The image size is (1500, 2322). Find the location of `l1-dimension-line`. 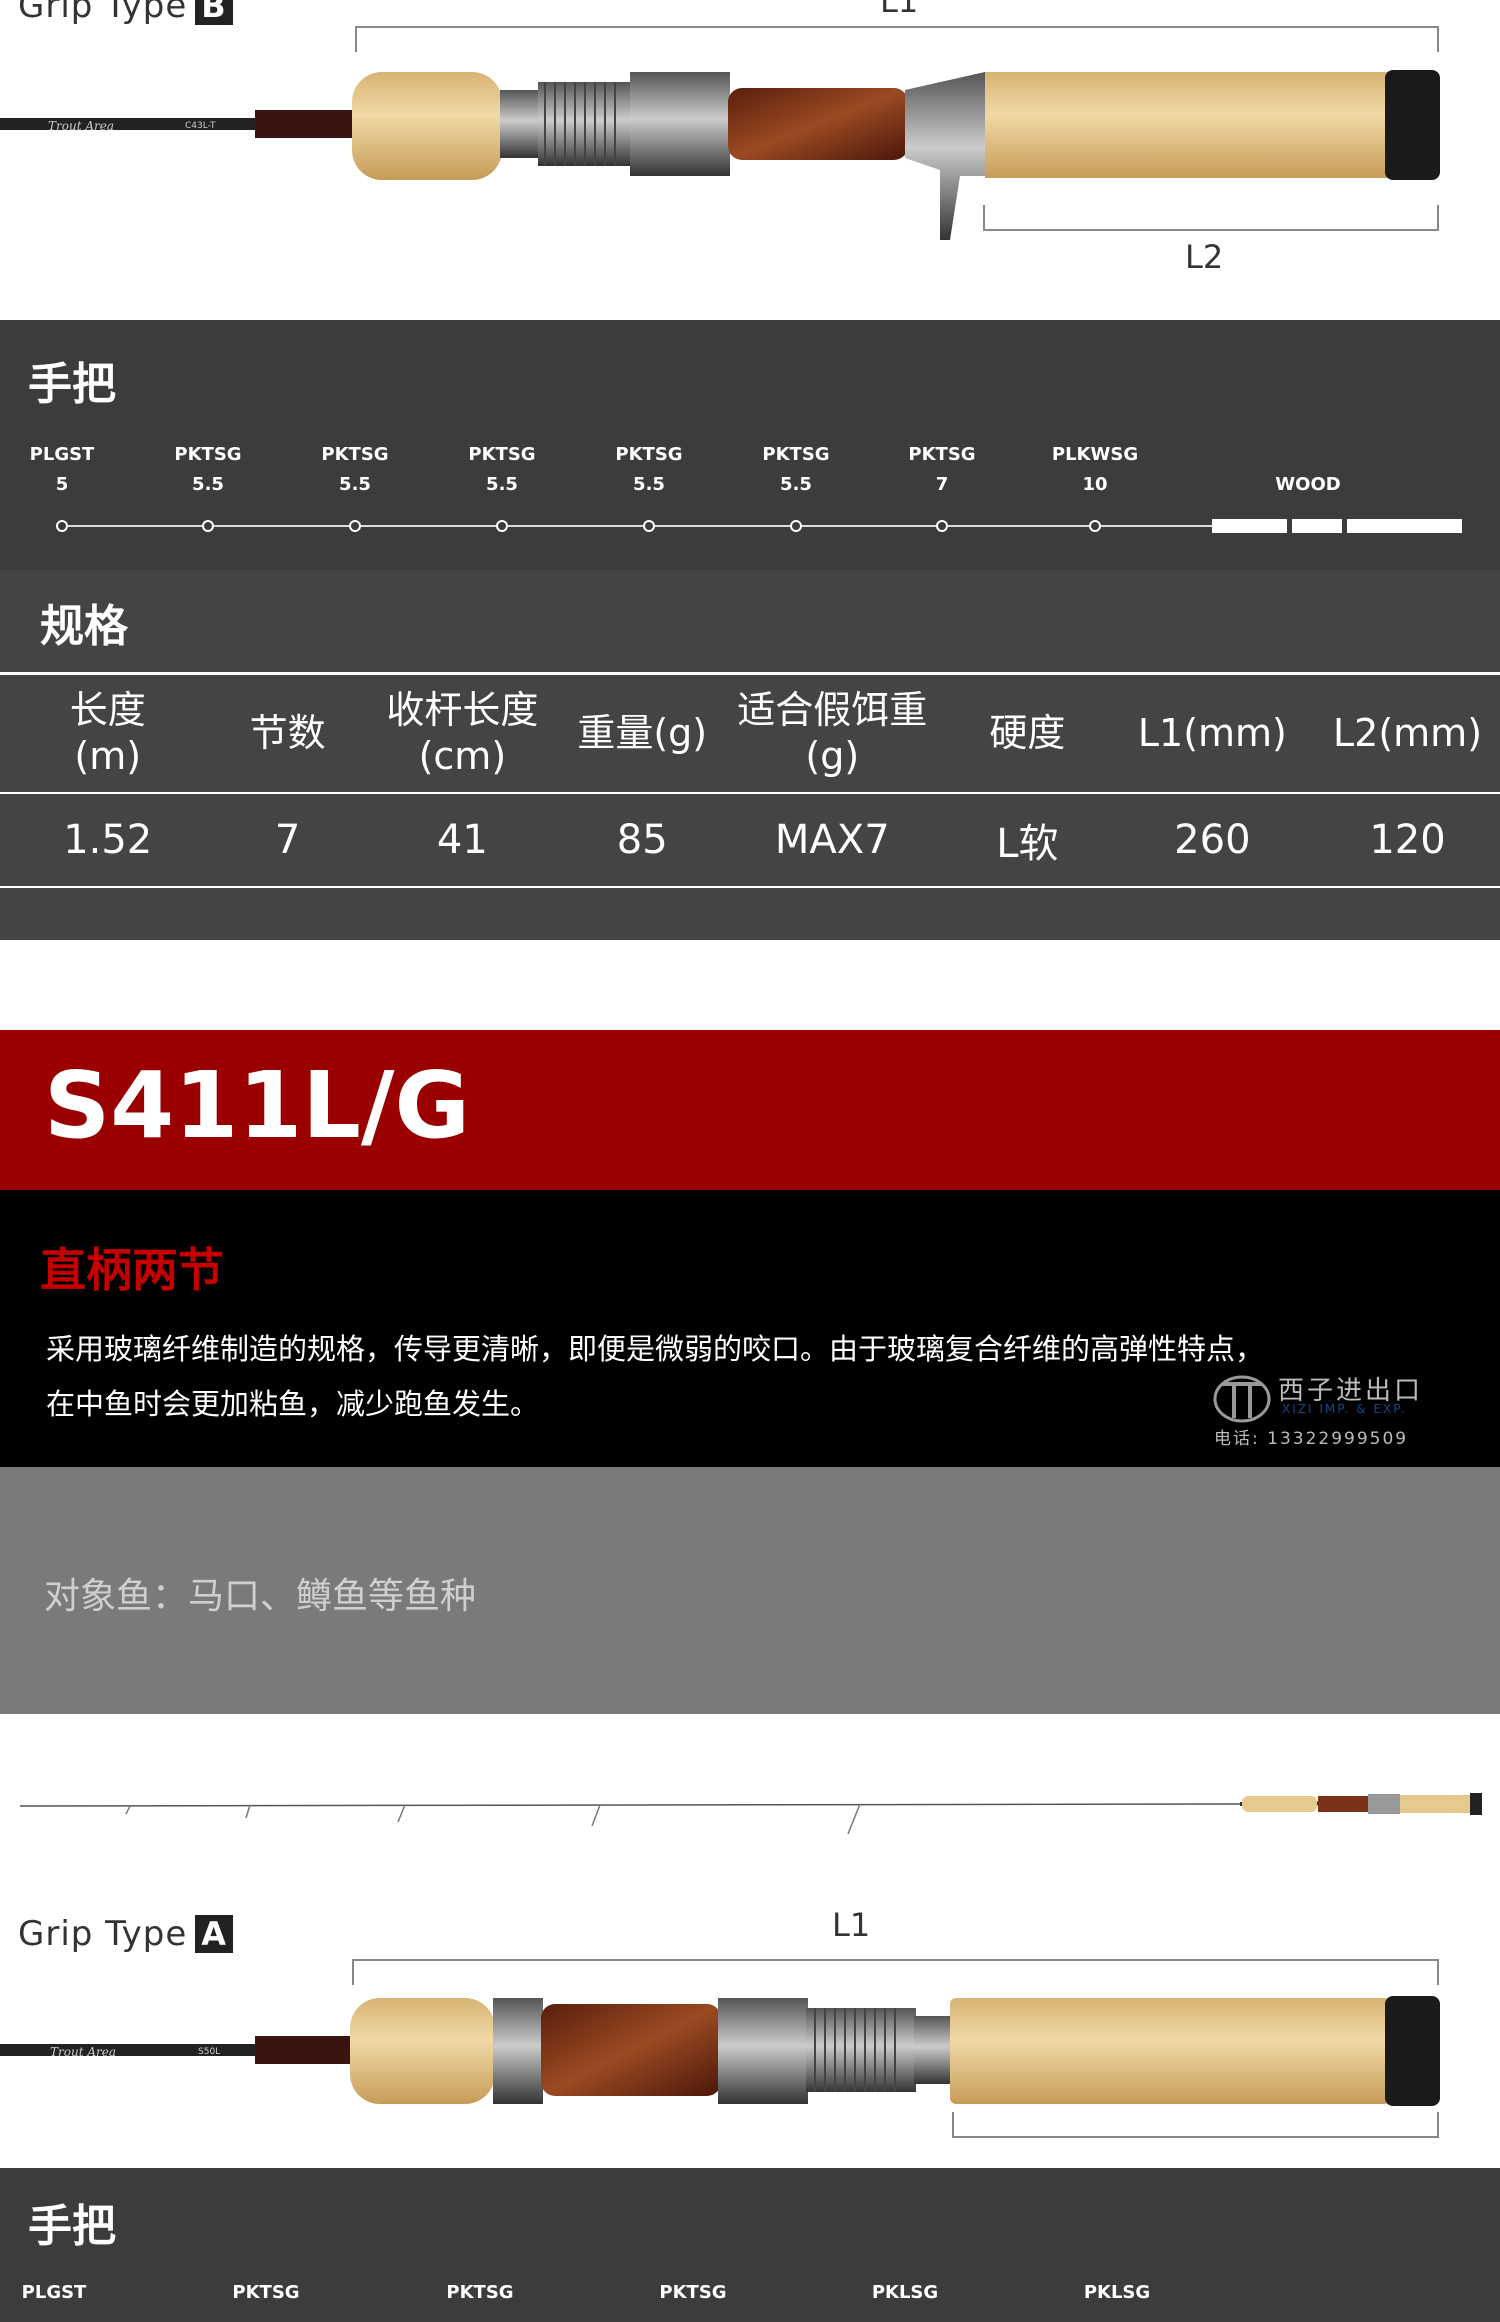

l1-dimension-line is located at coordinates (897, 39).